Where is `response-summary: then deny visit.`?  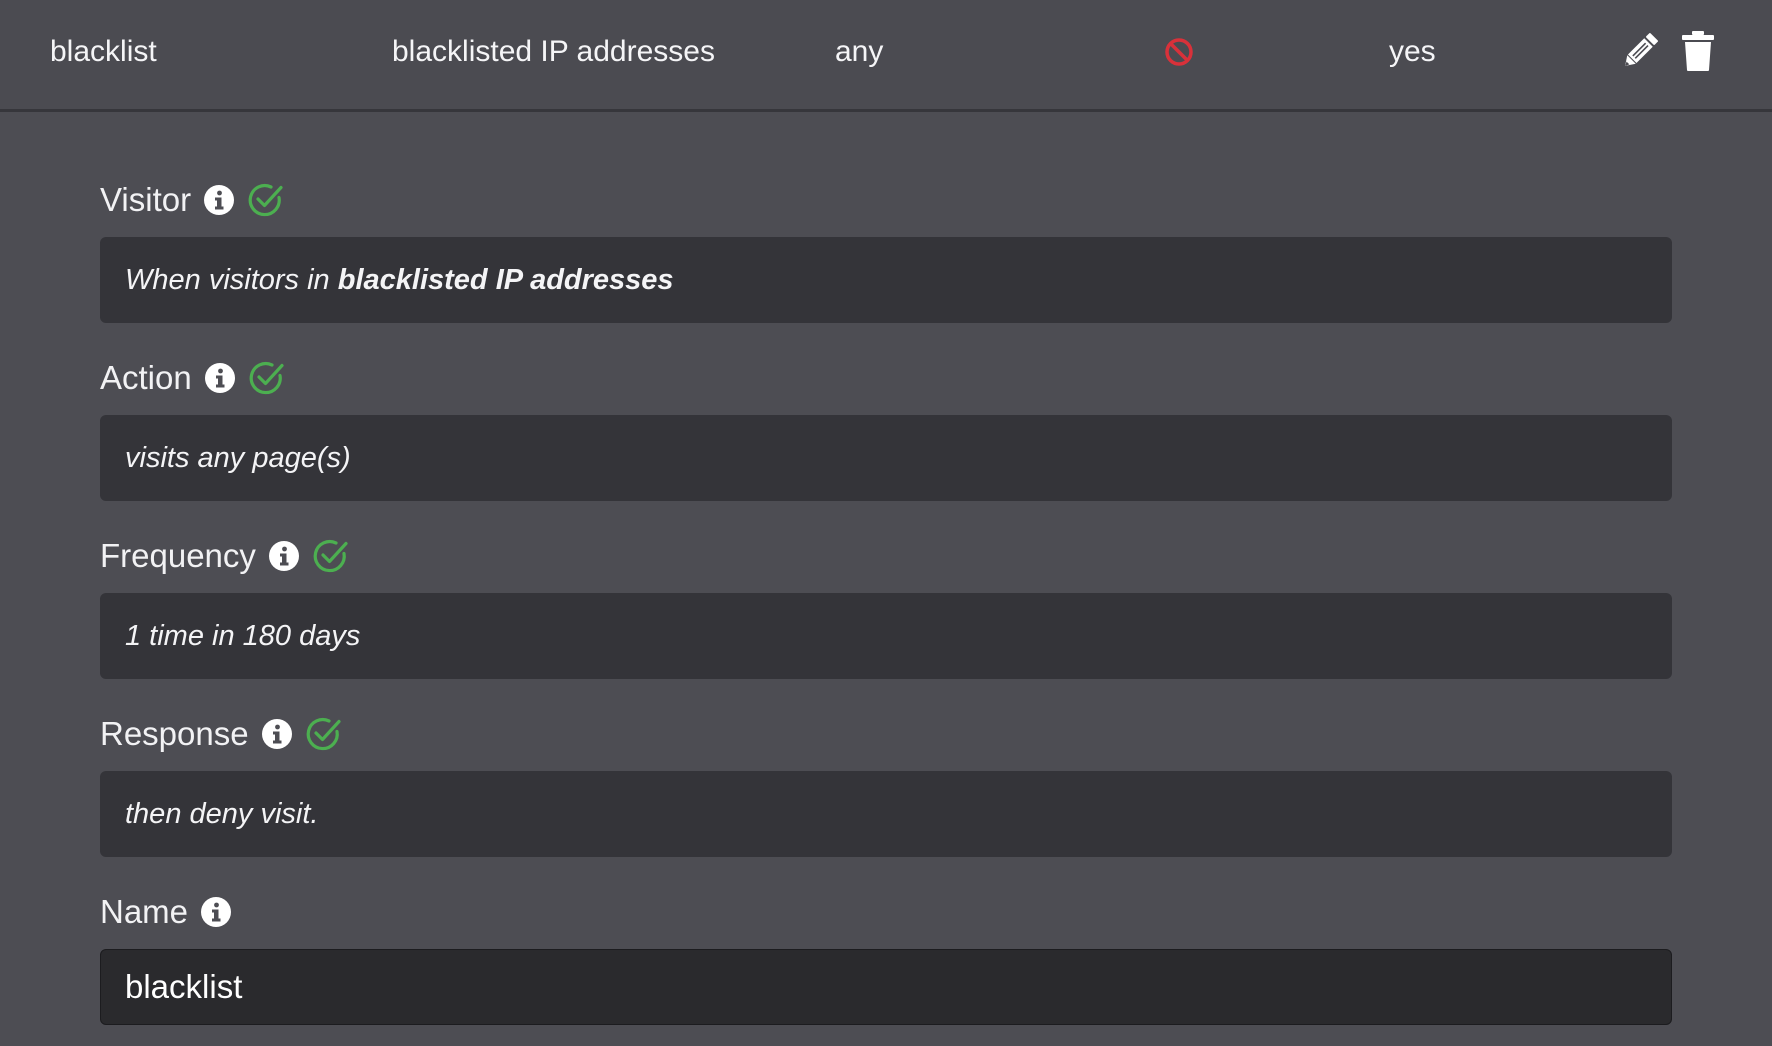 response-summary: then deny visit. is located at coordinates (886, 814).